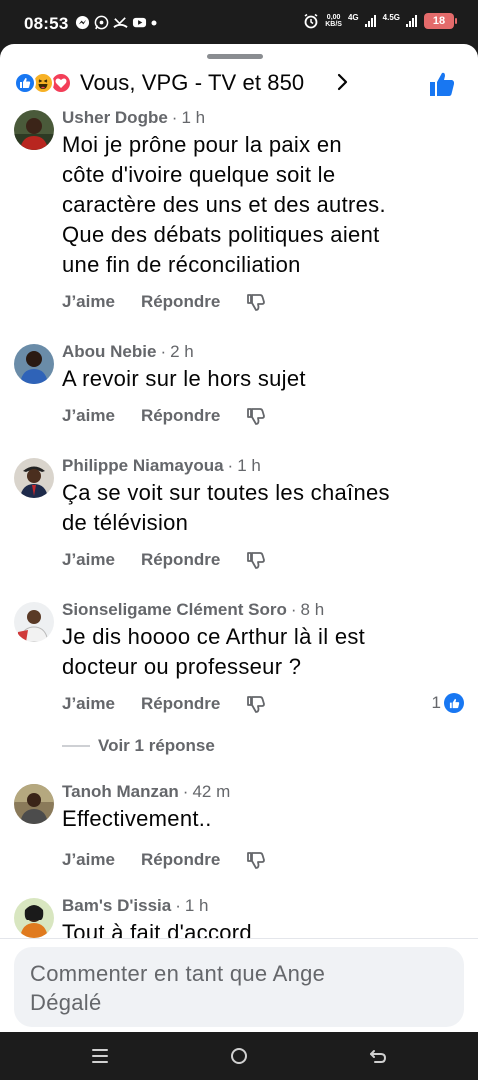 The height and width of the screenshot is (1080, 478). Describe the element at coordinates (184, 378) in the screenshot. I see `comment-text: A revoir sur le hors sujet` at that location.